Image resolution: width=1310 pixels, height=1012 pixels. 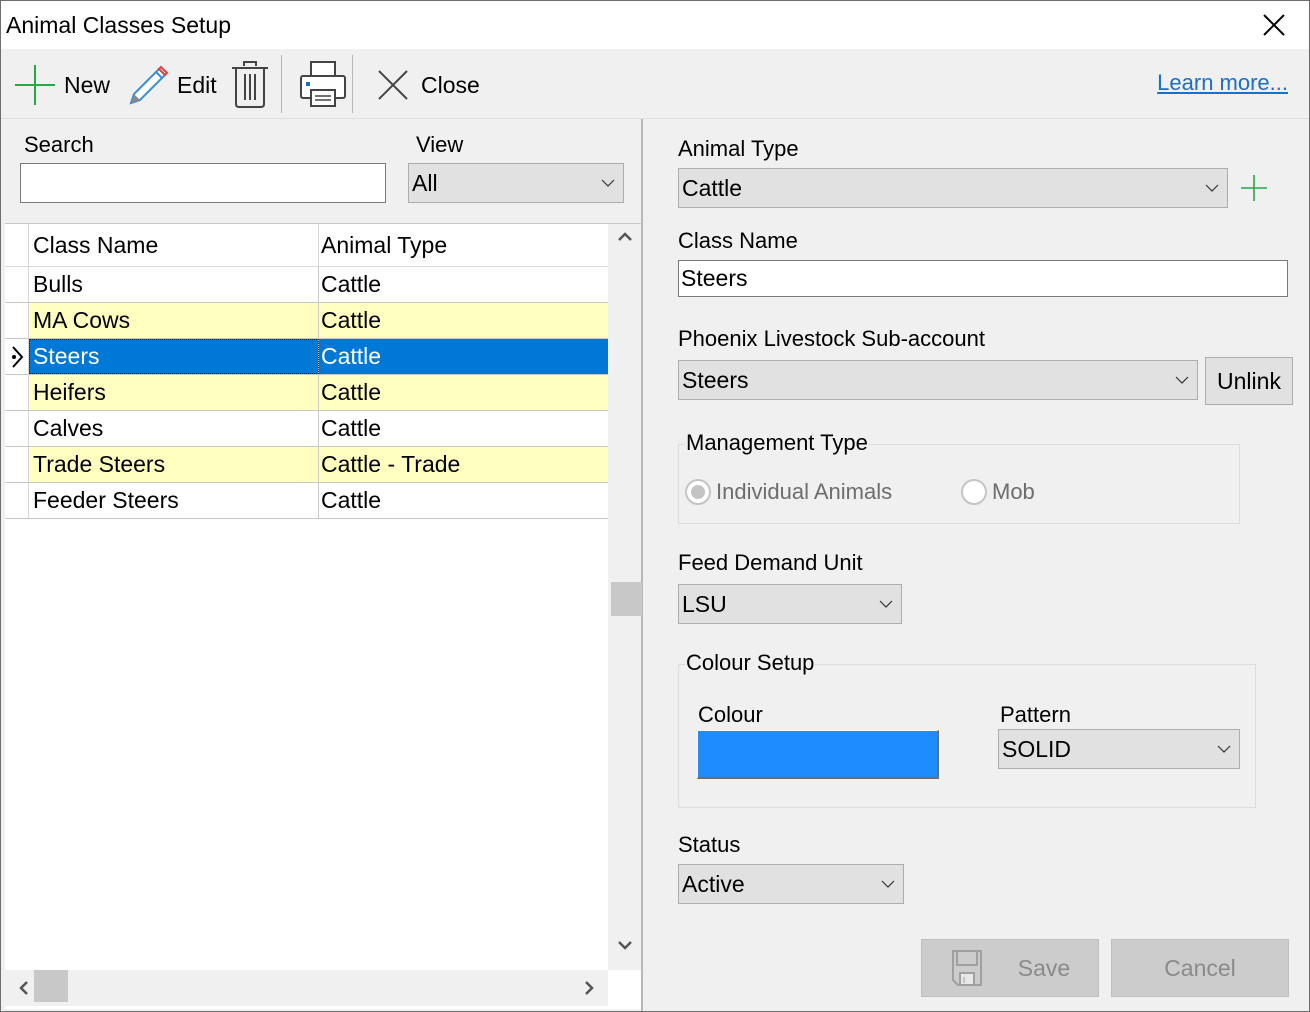 I want to click on table-row: Feeder Steers Cattle, so click(x=306, y=501).